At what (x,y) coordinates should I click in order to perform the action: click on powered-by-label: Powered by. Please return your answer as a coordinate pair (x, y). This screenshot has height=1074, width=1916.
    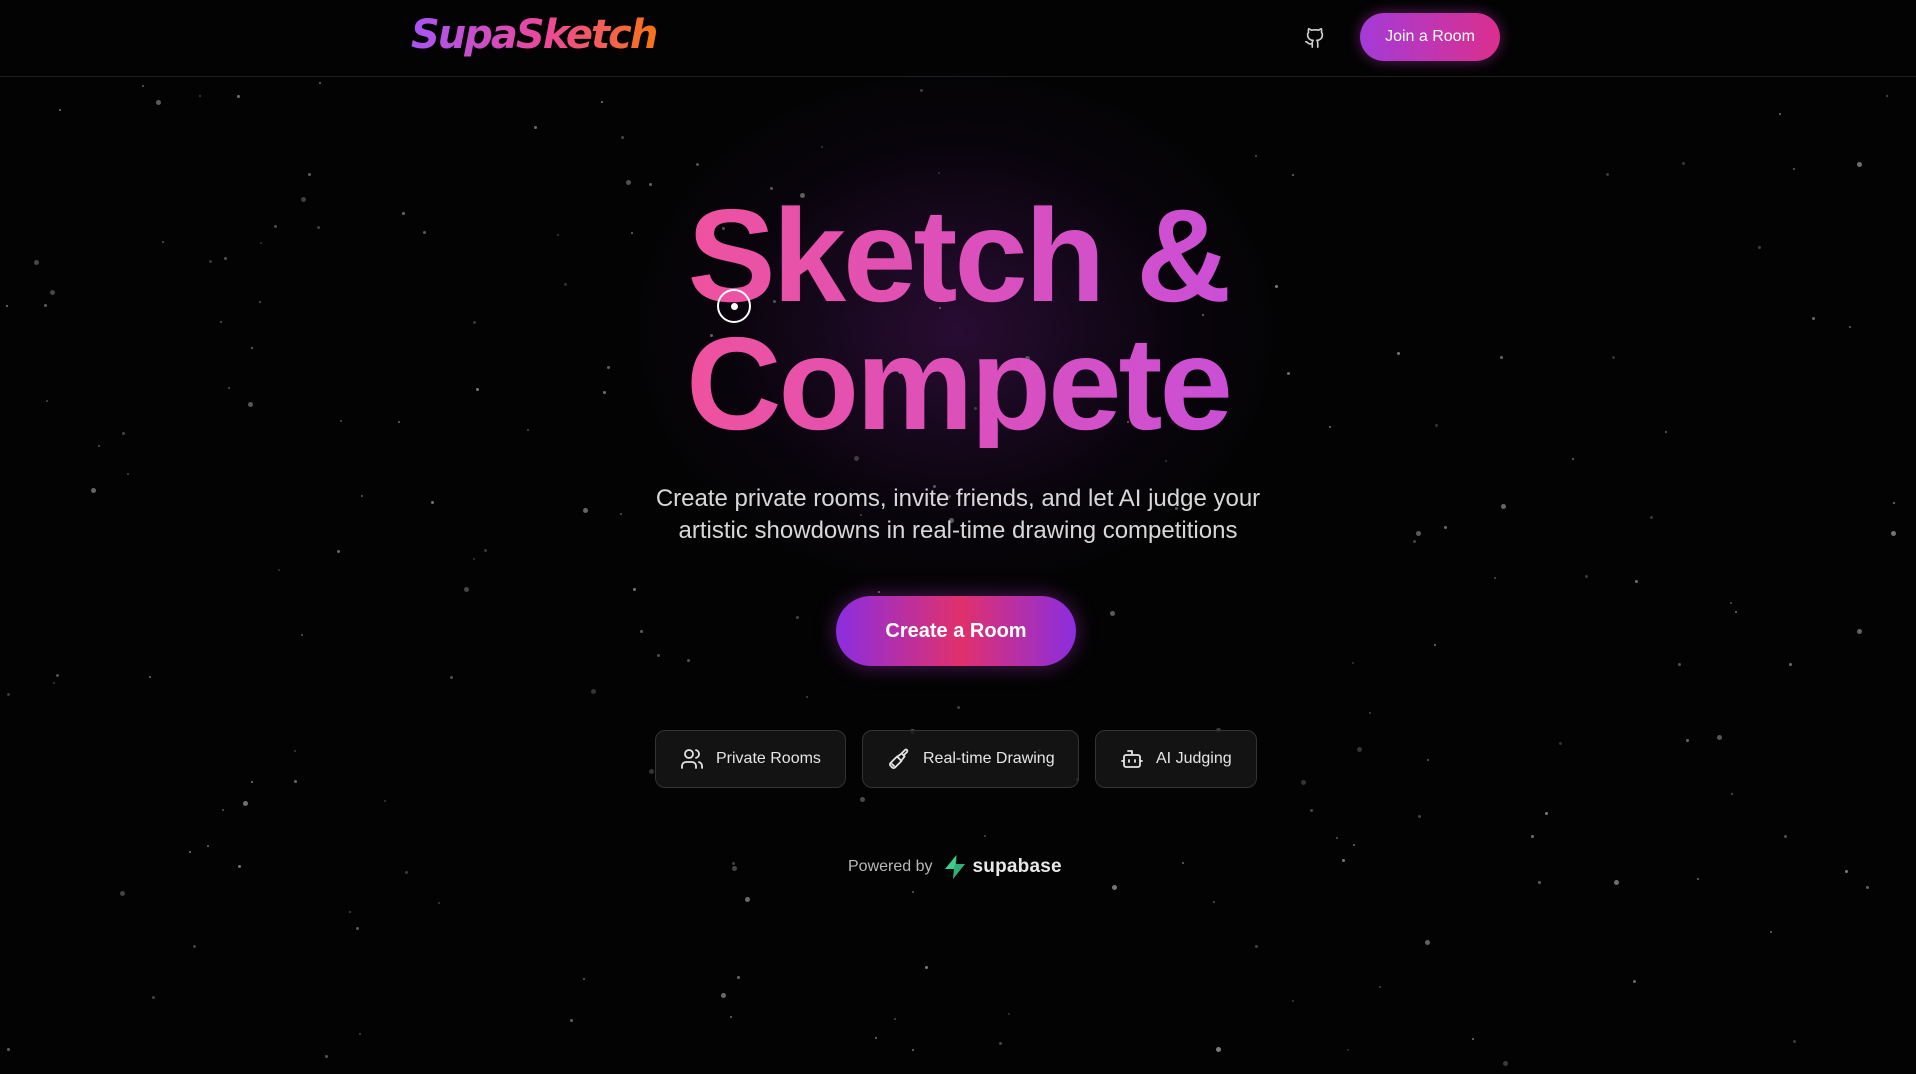
    Looking at the image, I should click on (890, 866).